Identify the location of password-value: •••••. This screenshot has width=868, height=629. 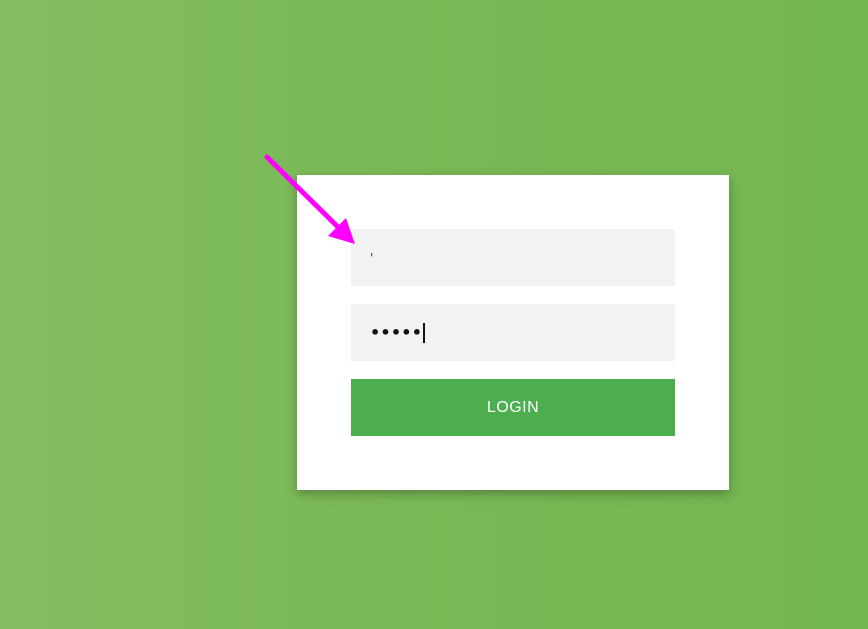
(396, 332).